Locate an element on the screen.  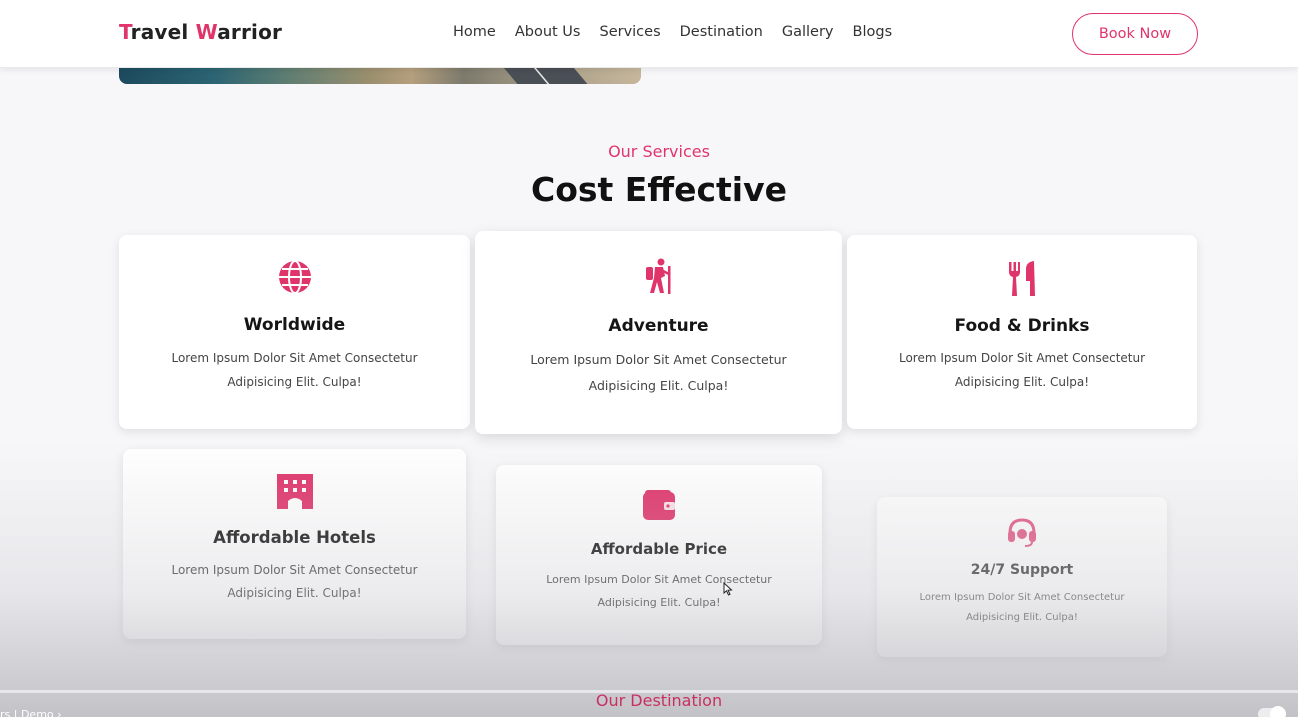
logo-text-warrior: arrior is located at coordinates (250, 32).